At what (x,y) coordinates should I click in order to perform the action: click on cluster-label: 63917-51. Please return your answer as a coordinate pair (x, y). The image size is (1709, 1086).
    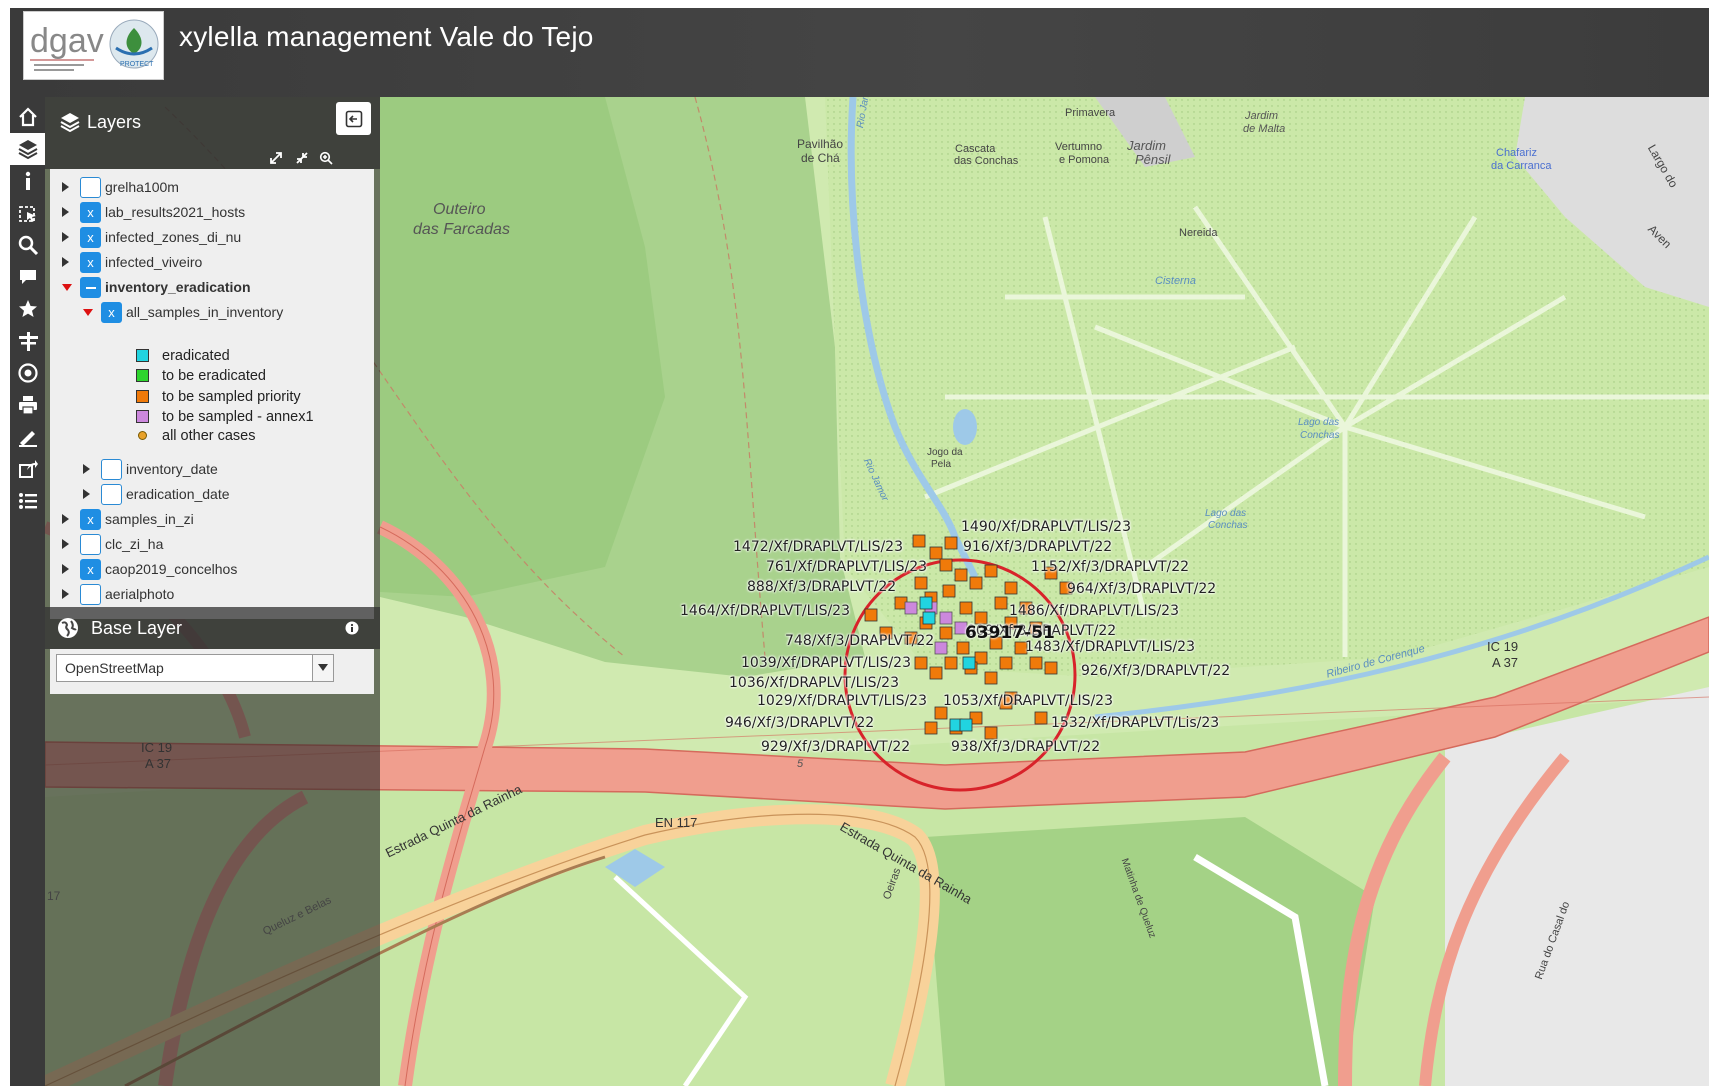
    Looking at the image, I should click on (1010, 633).